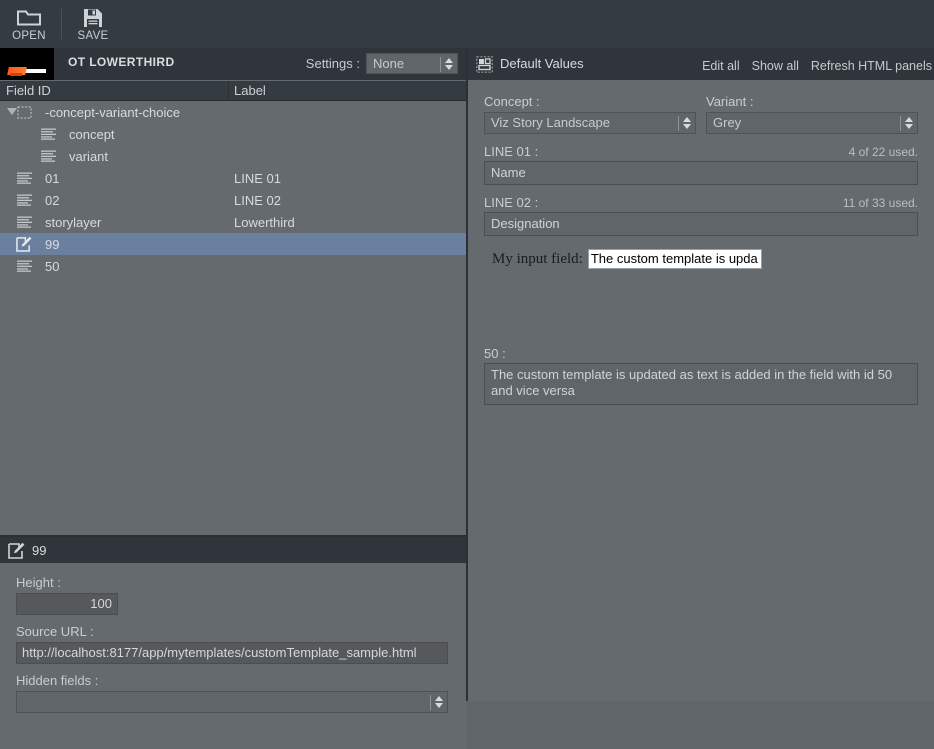  I want to click on table-cell-field-id: -concept-variant-choice, so click(113, 112).